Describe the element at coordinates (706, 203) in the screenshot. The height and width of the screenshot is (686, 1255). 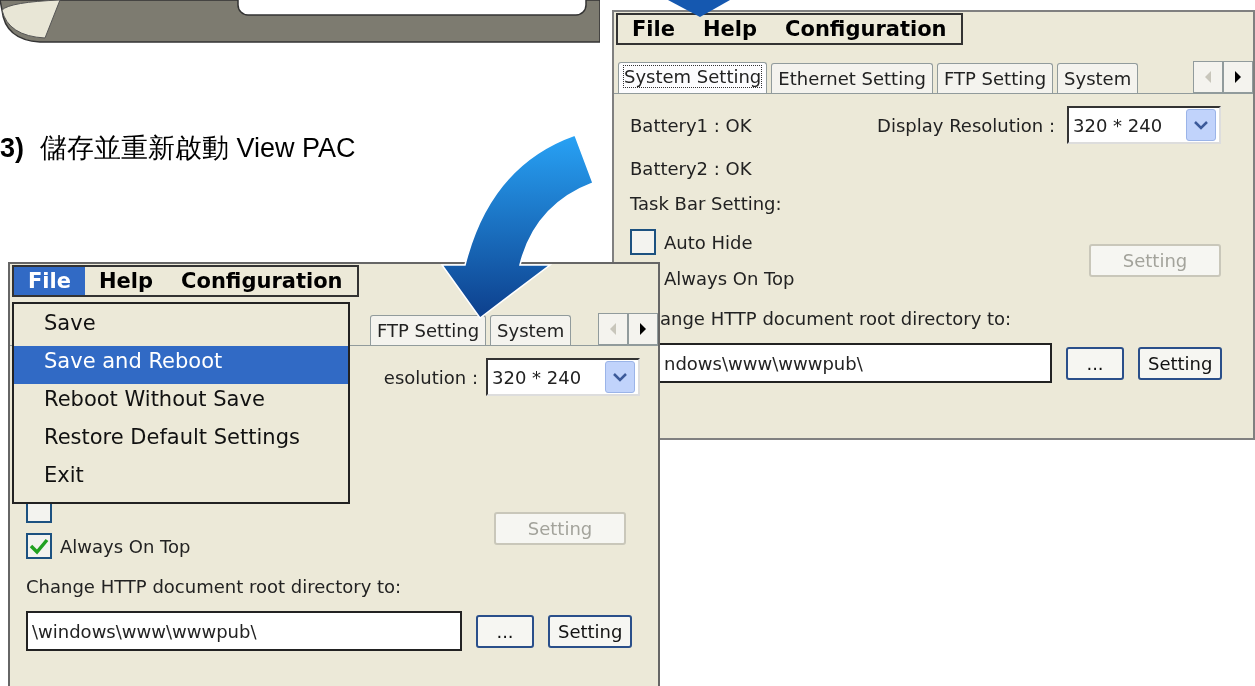
I see `taskbar-label: Task Bar Setting:` at that location.